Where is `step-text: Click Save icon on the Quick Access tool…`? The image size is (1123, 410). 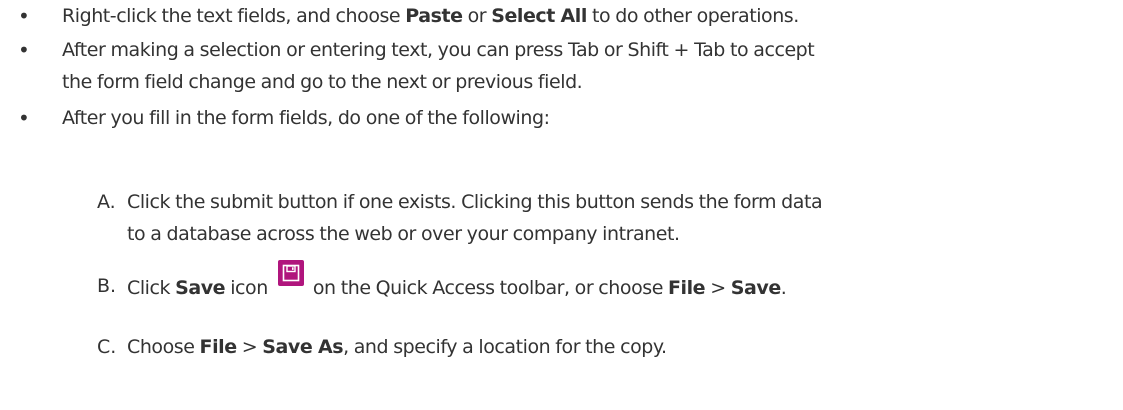
step-text: Click Save icon on the Quick Access tool… is located at coordinates (622, 282).